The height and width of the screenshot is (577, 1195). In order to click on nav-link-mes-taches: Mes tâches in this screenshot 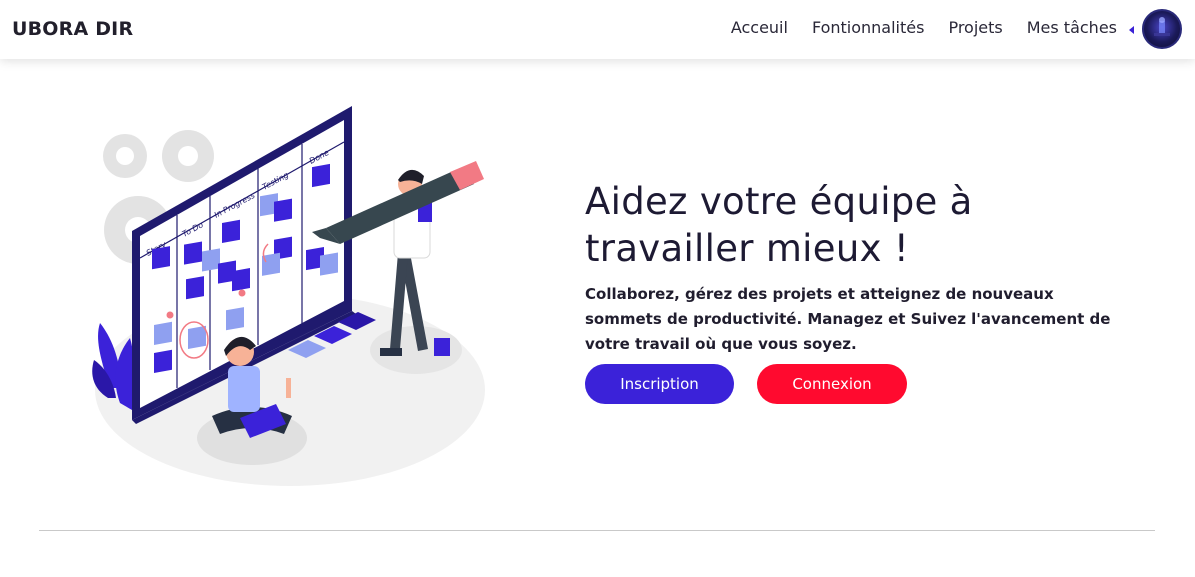, I will do `click(1072, 27)`.